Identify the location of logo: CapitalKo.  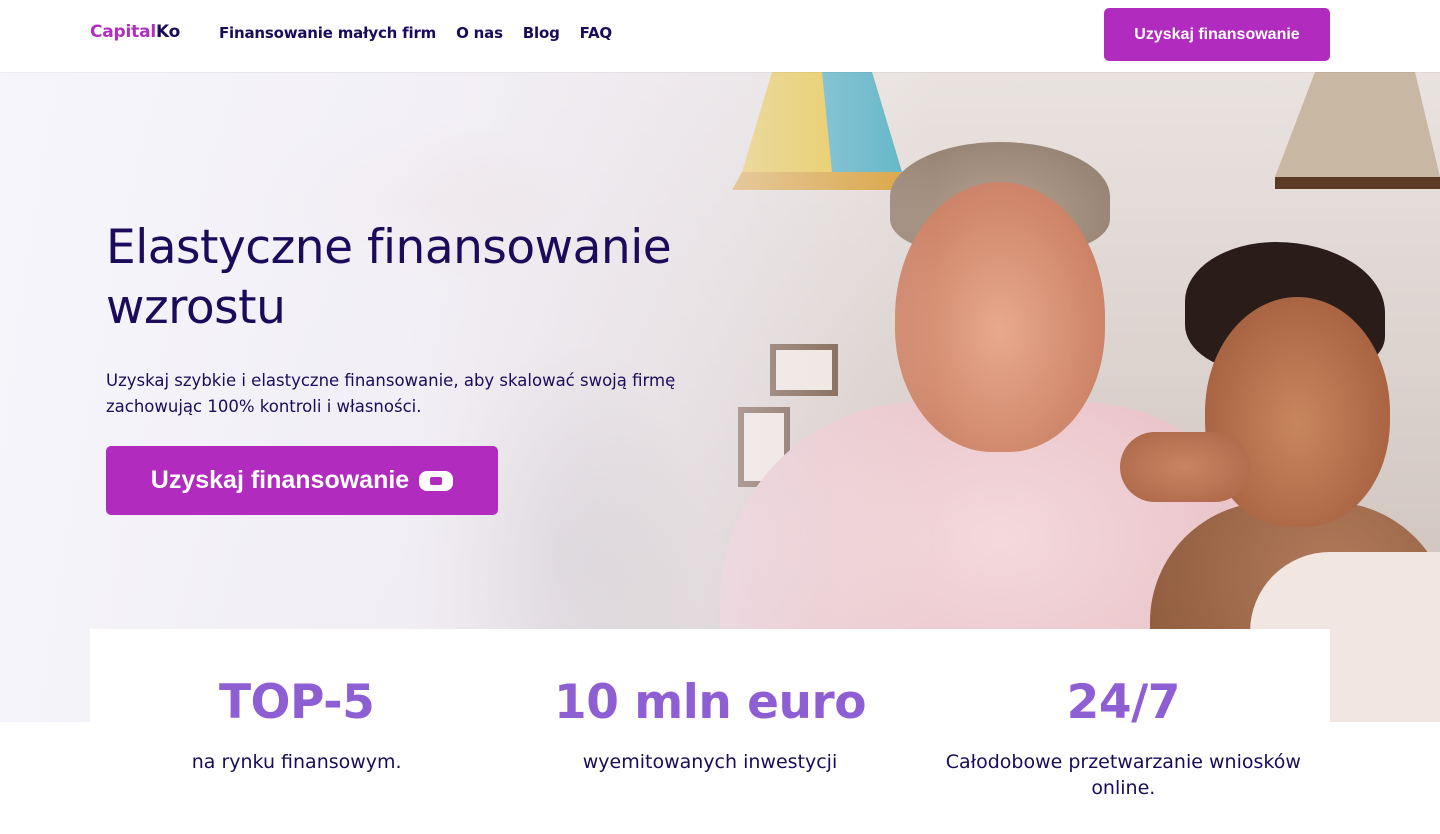
(135, 32).